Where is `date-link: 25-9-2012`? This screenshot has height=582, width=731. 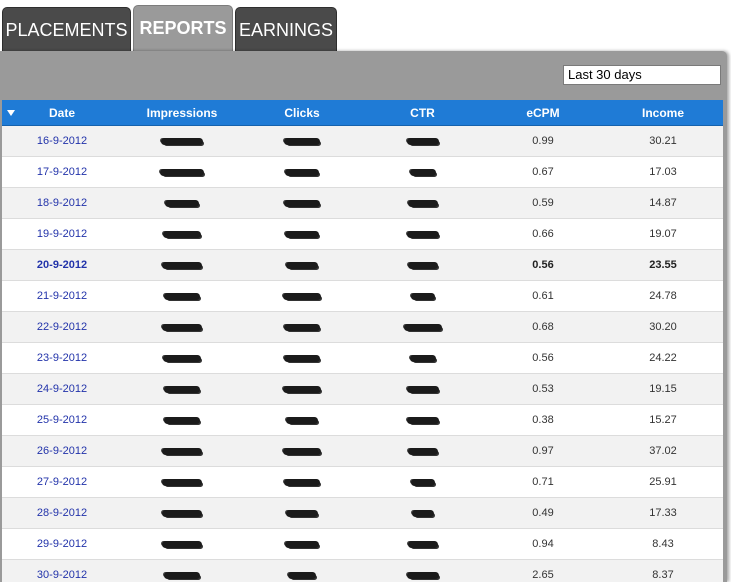 date-link: 25-9-2012 is located at coordinates (62, 420).